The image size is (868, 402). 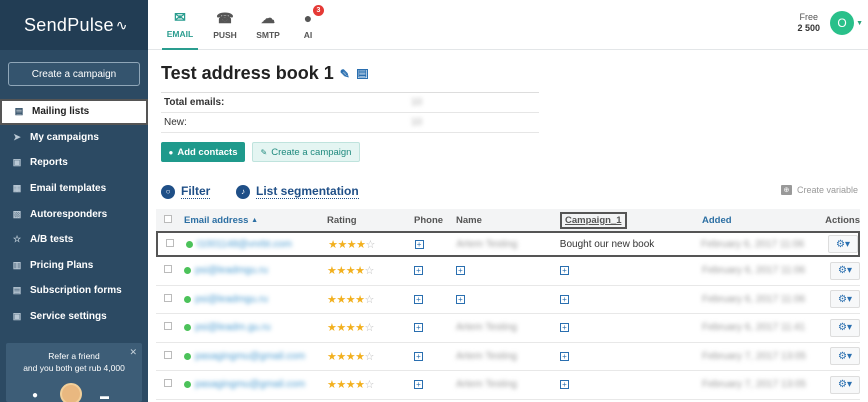 What do you see at coordinates (311, 25) in the screenshot?
I see `tab-ai: ● AI 3` at bounding box center [311, 25].